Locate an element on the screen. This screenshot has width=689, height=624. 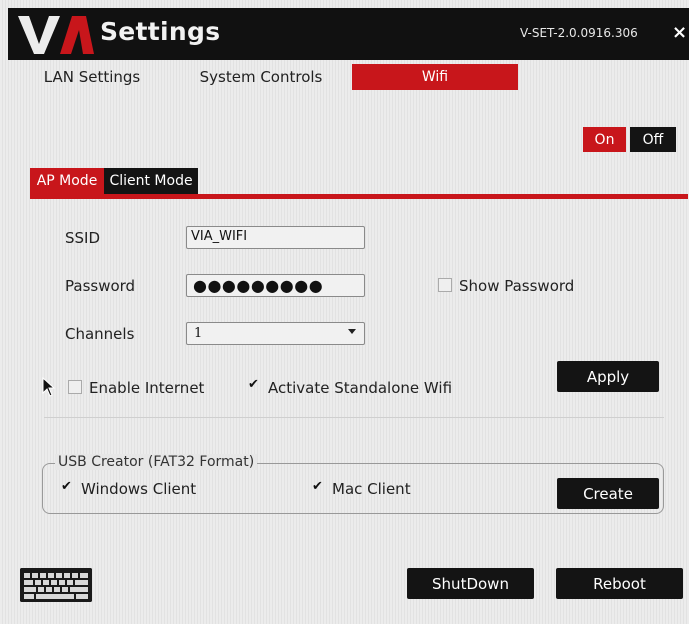
channels-label: Channels is located at coordinates (100, 334).